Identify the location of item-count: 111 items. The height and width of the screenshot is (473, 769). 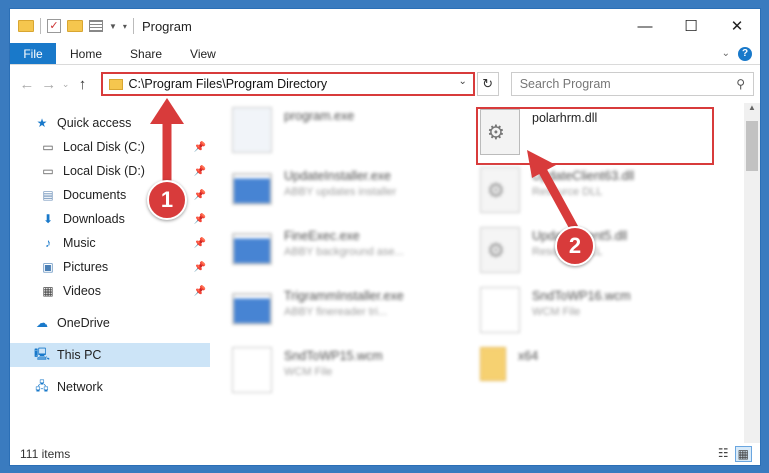
(45, 454).